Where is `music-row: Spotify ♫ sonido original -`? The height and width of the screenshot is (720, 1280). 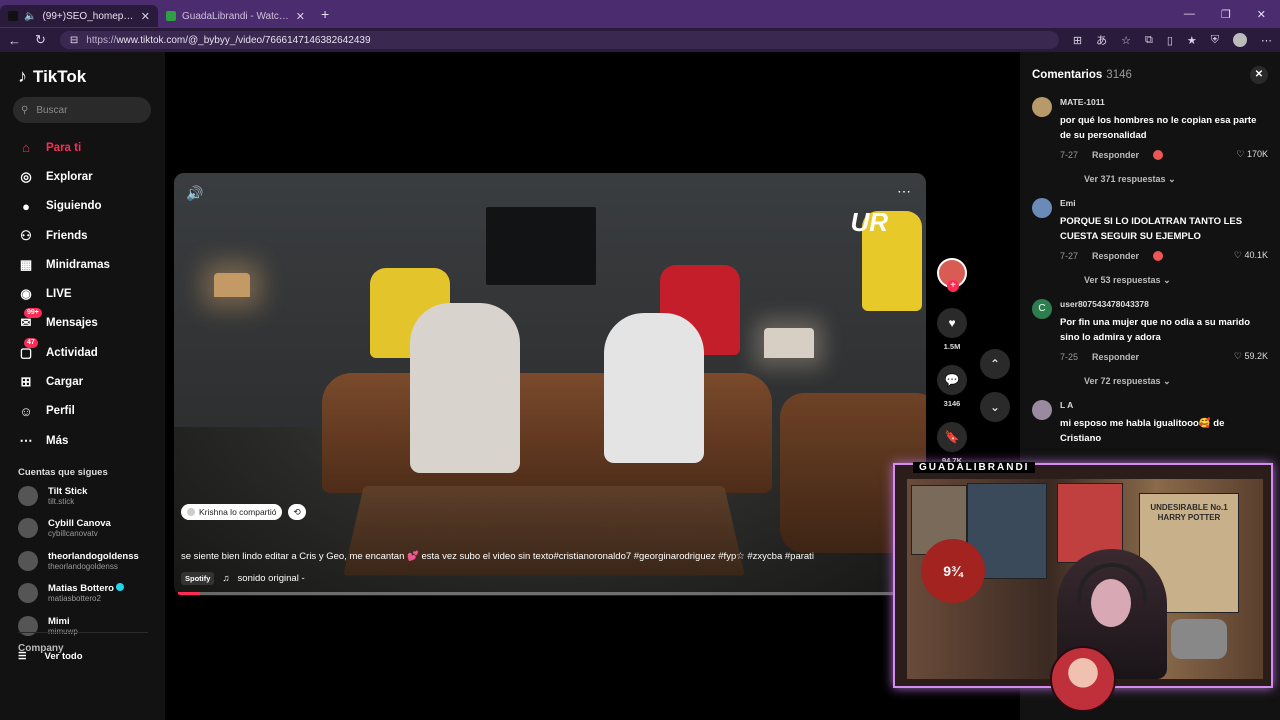 music-row: Spotify ♫ sonido original - is located at coordinates (243, 578).